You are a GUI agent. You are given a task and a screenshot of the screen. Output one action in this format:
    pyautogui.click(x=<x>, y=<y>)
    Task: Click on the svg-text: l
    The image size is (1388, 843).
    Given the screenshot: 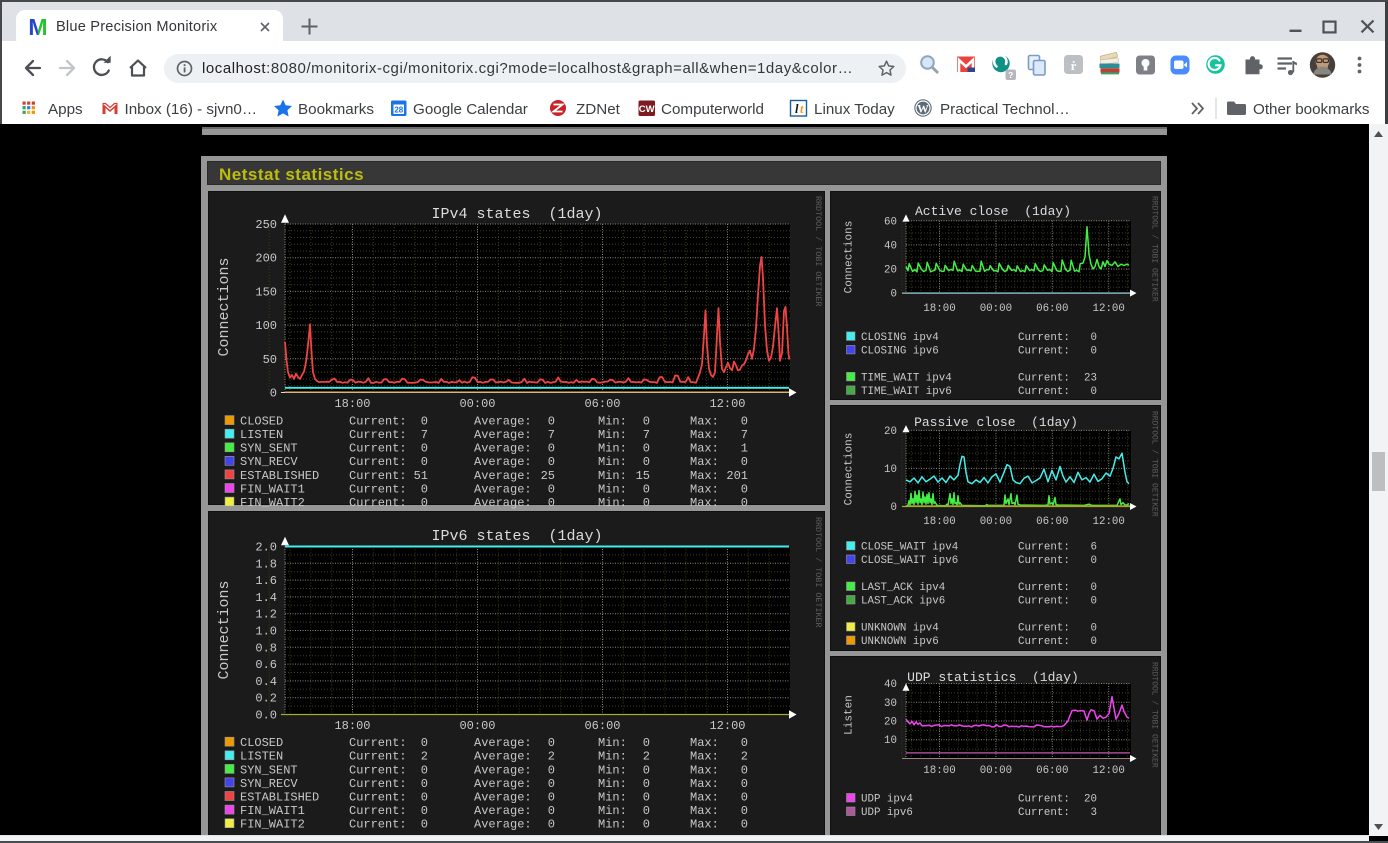 What is the action you would take?
    pyautogui.click(x=797, y=109)
    